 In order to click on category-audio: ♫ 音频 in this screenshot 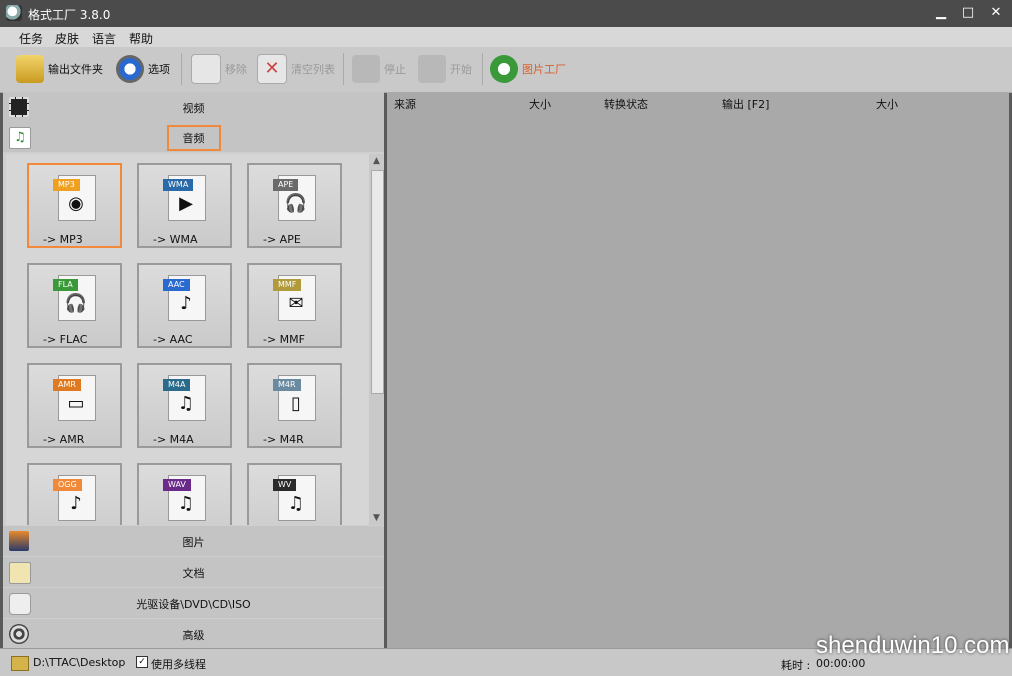, I will do `click(193, 137)`.